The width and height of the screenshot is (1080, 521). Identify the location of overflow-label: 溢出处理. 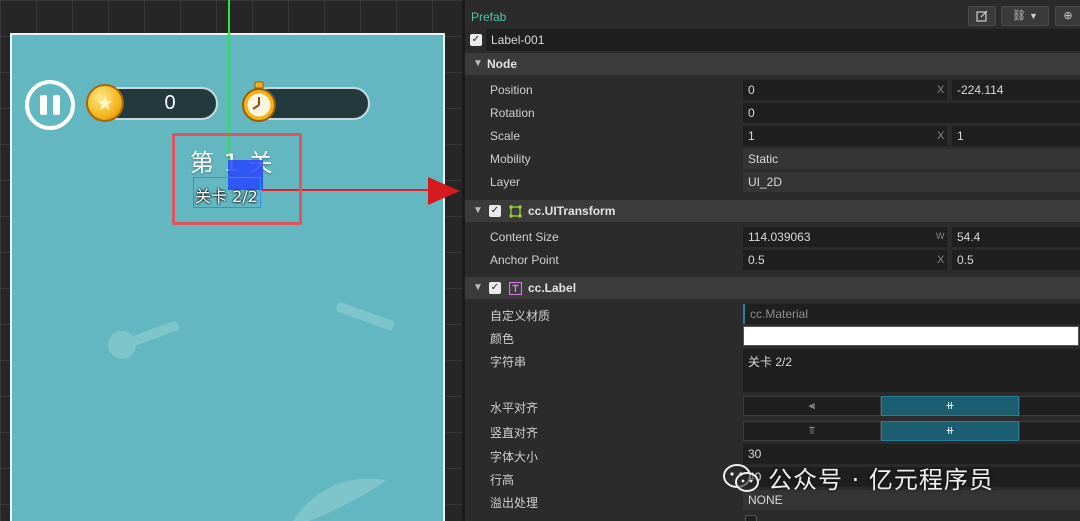
(514, 503).